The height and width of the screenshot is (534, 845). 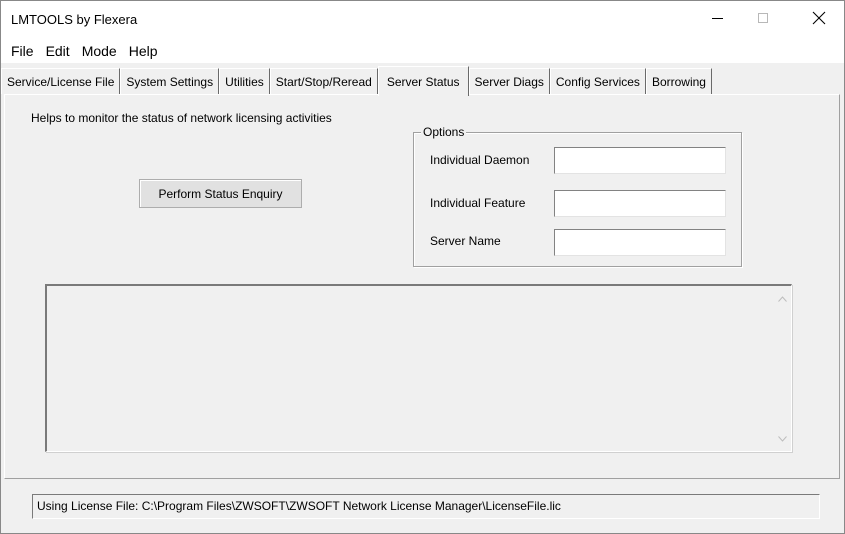 What do you see at coordinates (640, 242) in the screenshot?
I see `server-name-input` at bounding box center [640, 242].